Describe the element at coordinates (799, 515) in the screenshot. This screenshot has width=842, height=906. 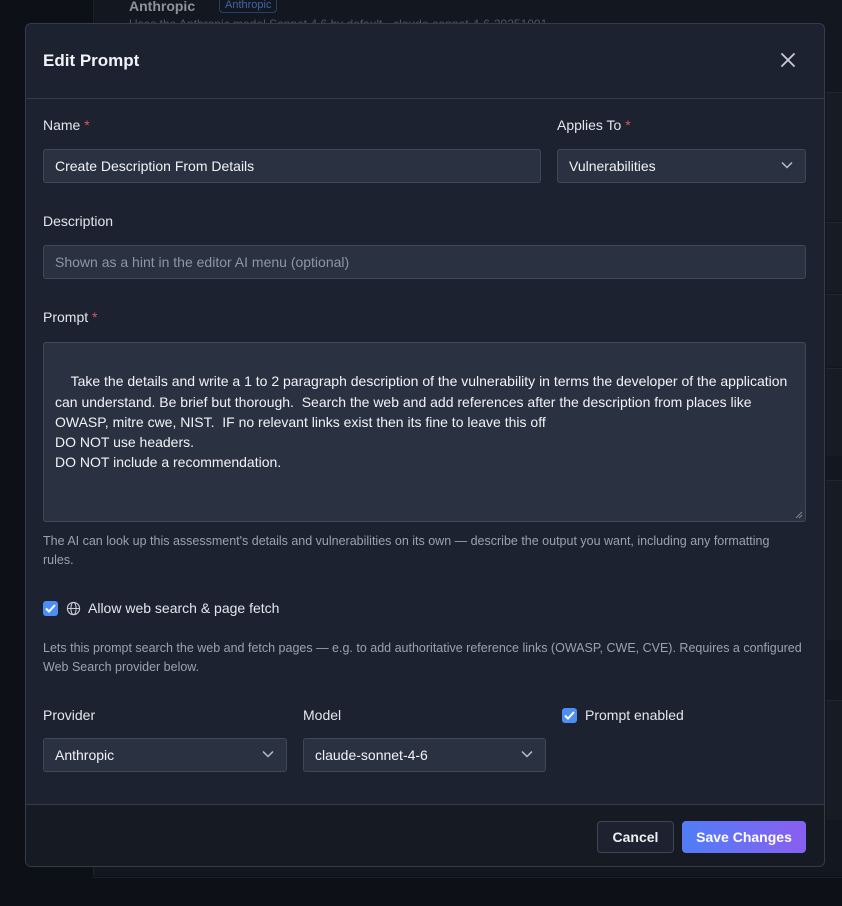
I see `resize-handle-icon` at that location.